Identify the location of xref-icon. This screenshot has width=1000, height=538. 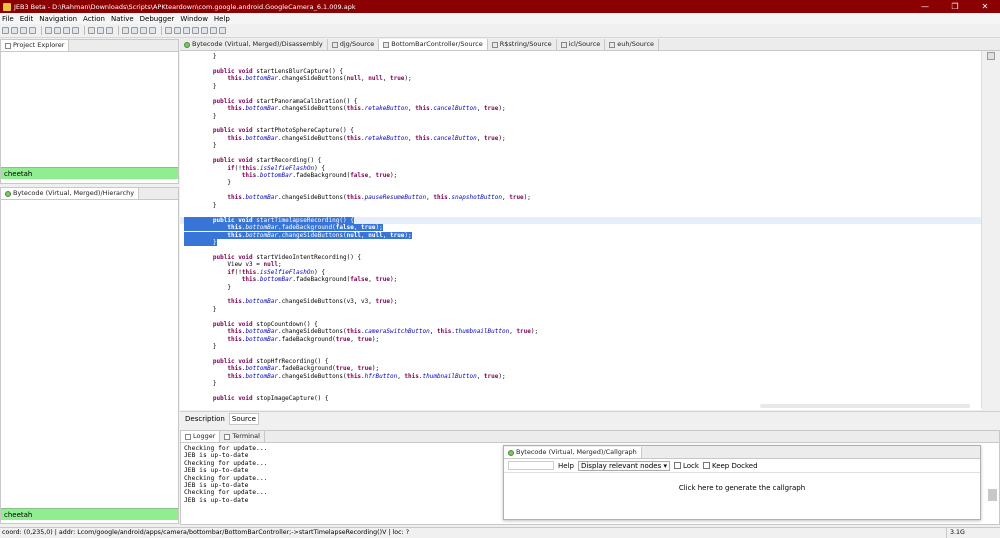
(75, 30).